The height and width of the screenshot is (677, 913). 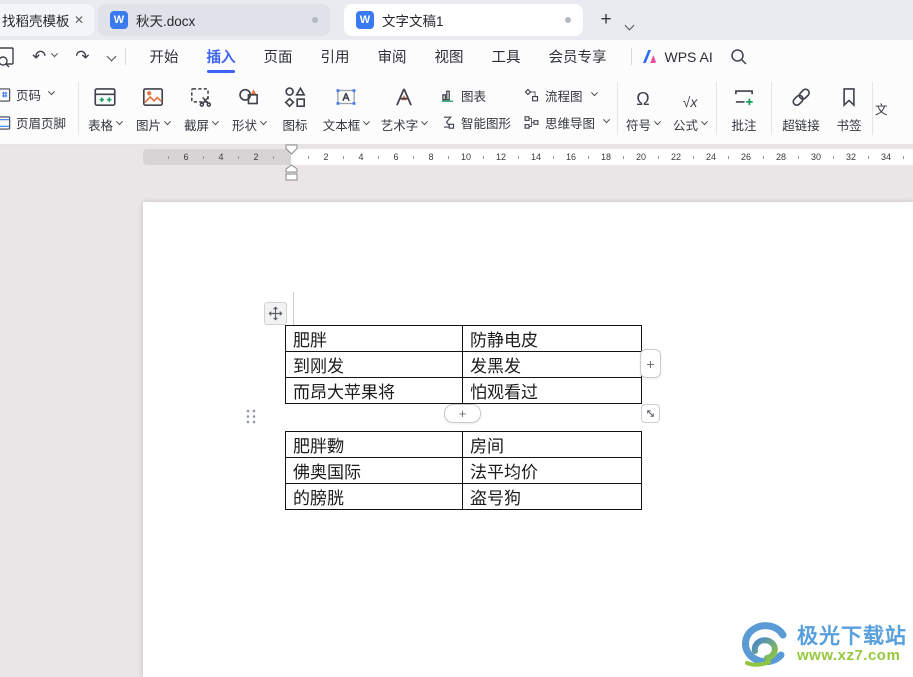 I want to click on four-arrows-icon, so click(x=275, y=313).